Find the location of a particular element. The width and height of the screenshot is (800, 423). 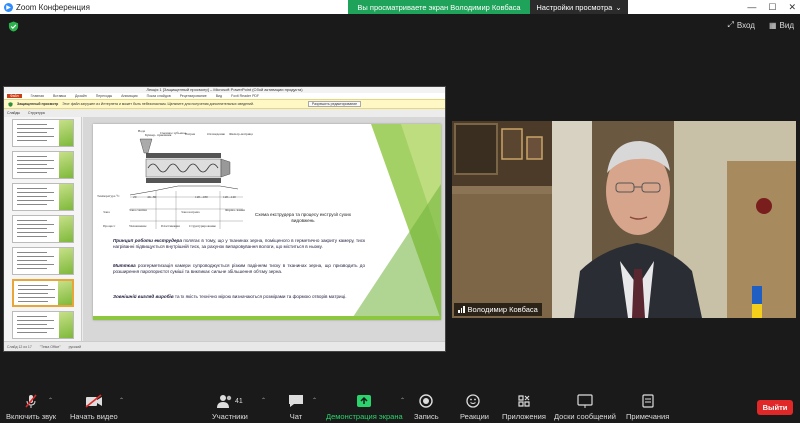

diagram-process-3: Структурирование is located at coordinates (202, 226).